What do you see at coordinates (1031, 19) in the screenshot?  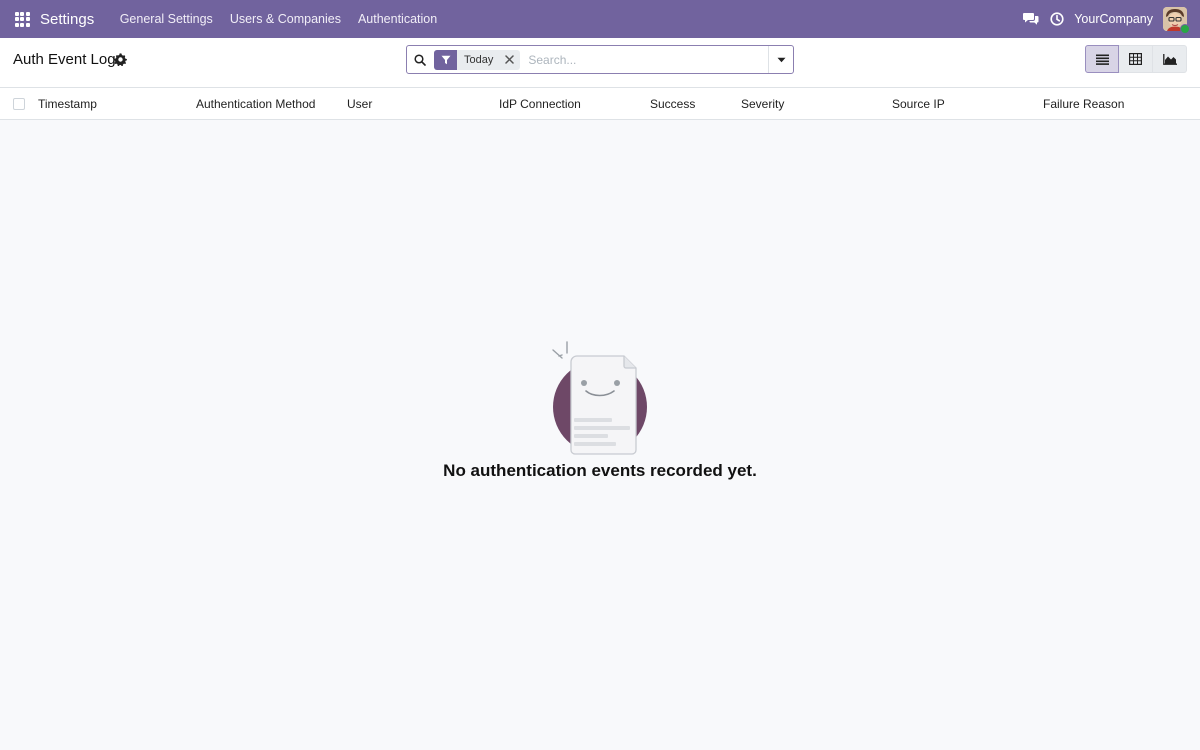 I see `chat-icon` at bounding box center [1031, 19].